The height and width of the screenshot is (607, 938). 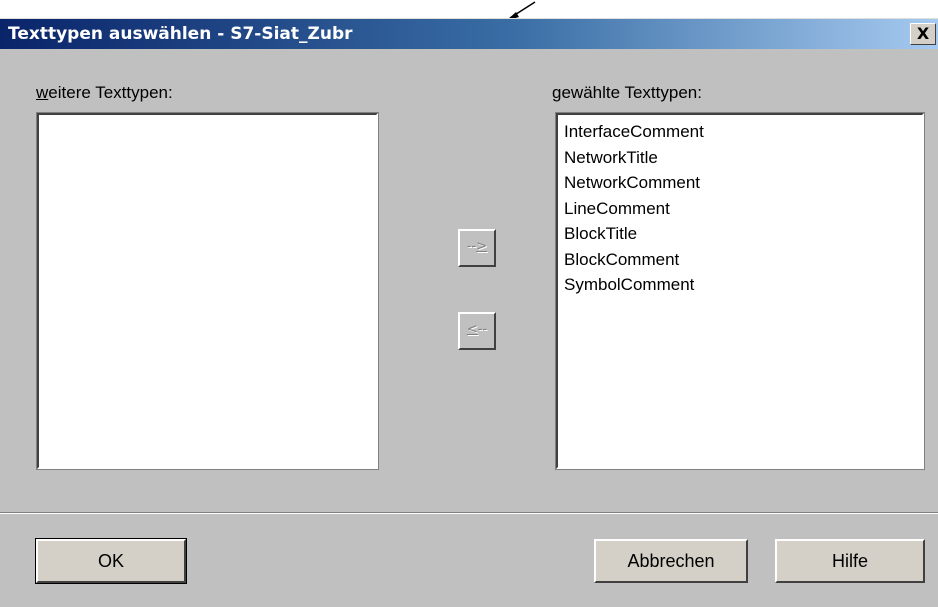 What do you see at coordinates (207, 117) in the screenshot?
I see `available-types-list` at bounding box center [207, 117].